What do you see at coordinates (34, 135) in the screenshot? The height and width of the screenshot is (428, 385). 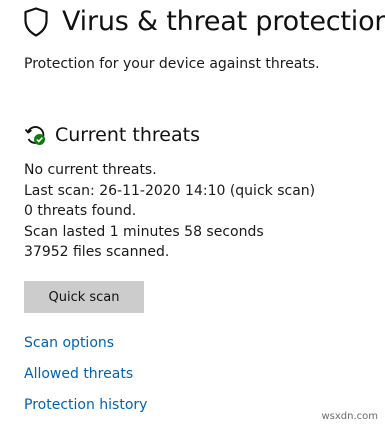 I see `scan-refresh-icon` at bounding box center [34, 135].